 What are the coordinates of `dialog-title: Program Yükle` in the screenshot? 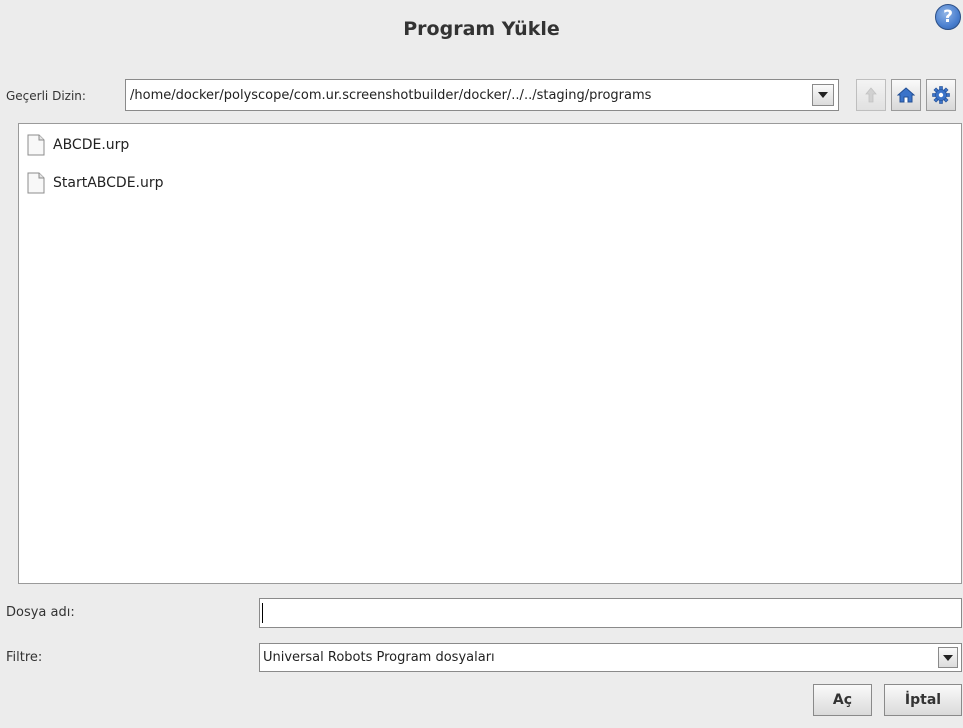 It's located at (481, 29).